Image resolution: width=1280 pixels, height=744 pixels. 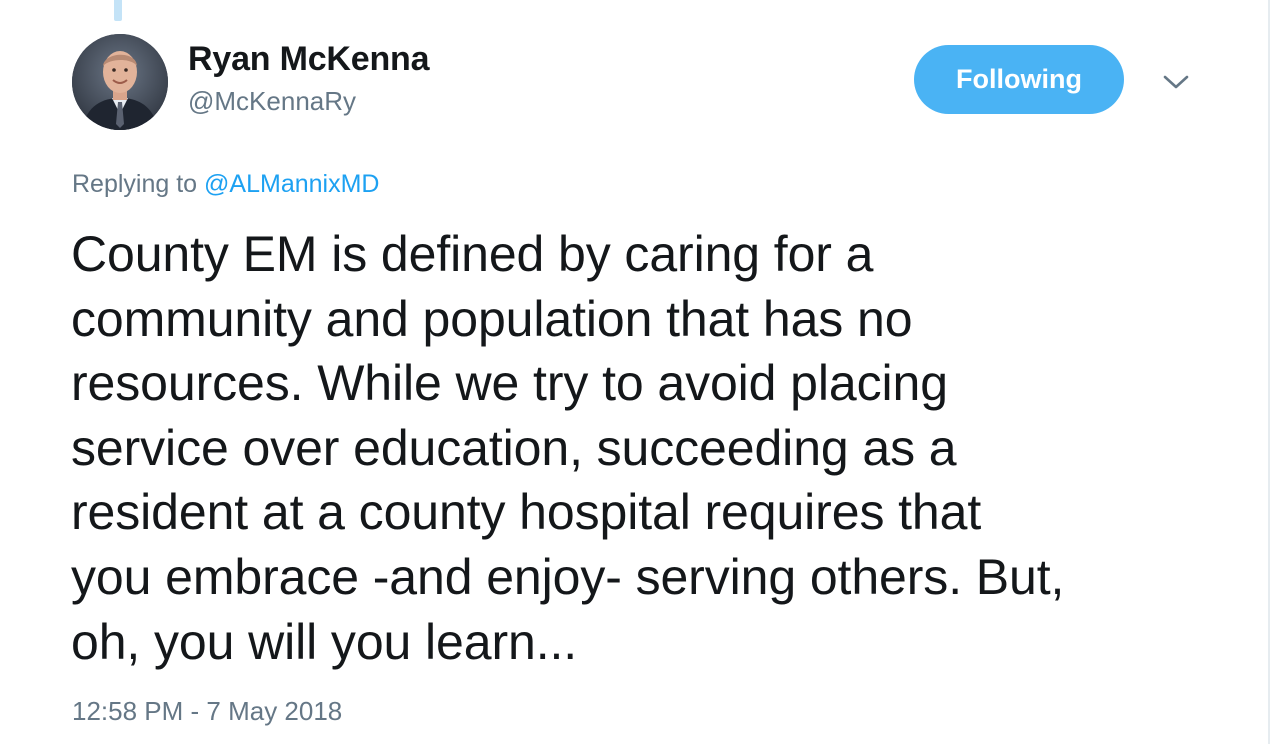 What do you see at coordinates (1019, 79) in the screenshot?
I see `following-button: Following` at bounding box center [1019, 79].